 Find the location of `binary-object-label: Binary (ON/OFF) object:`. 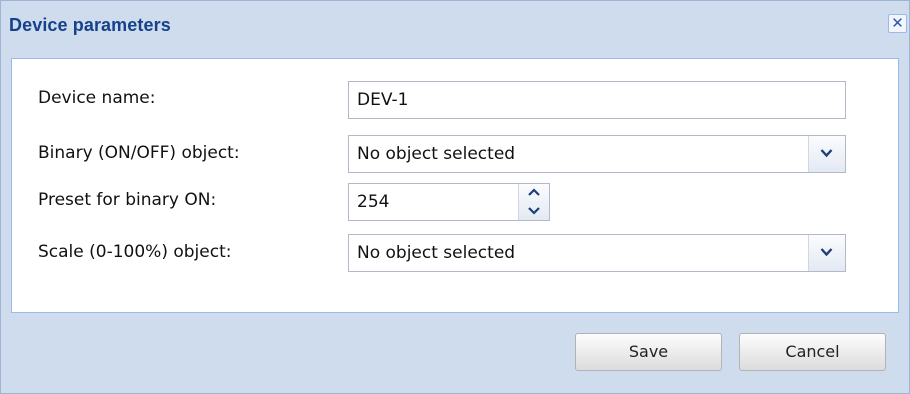

binary-object-label: Binary (ON/OFF) object: is located at coordinates (139, 153).